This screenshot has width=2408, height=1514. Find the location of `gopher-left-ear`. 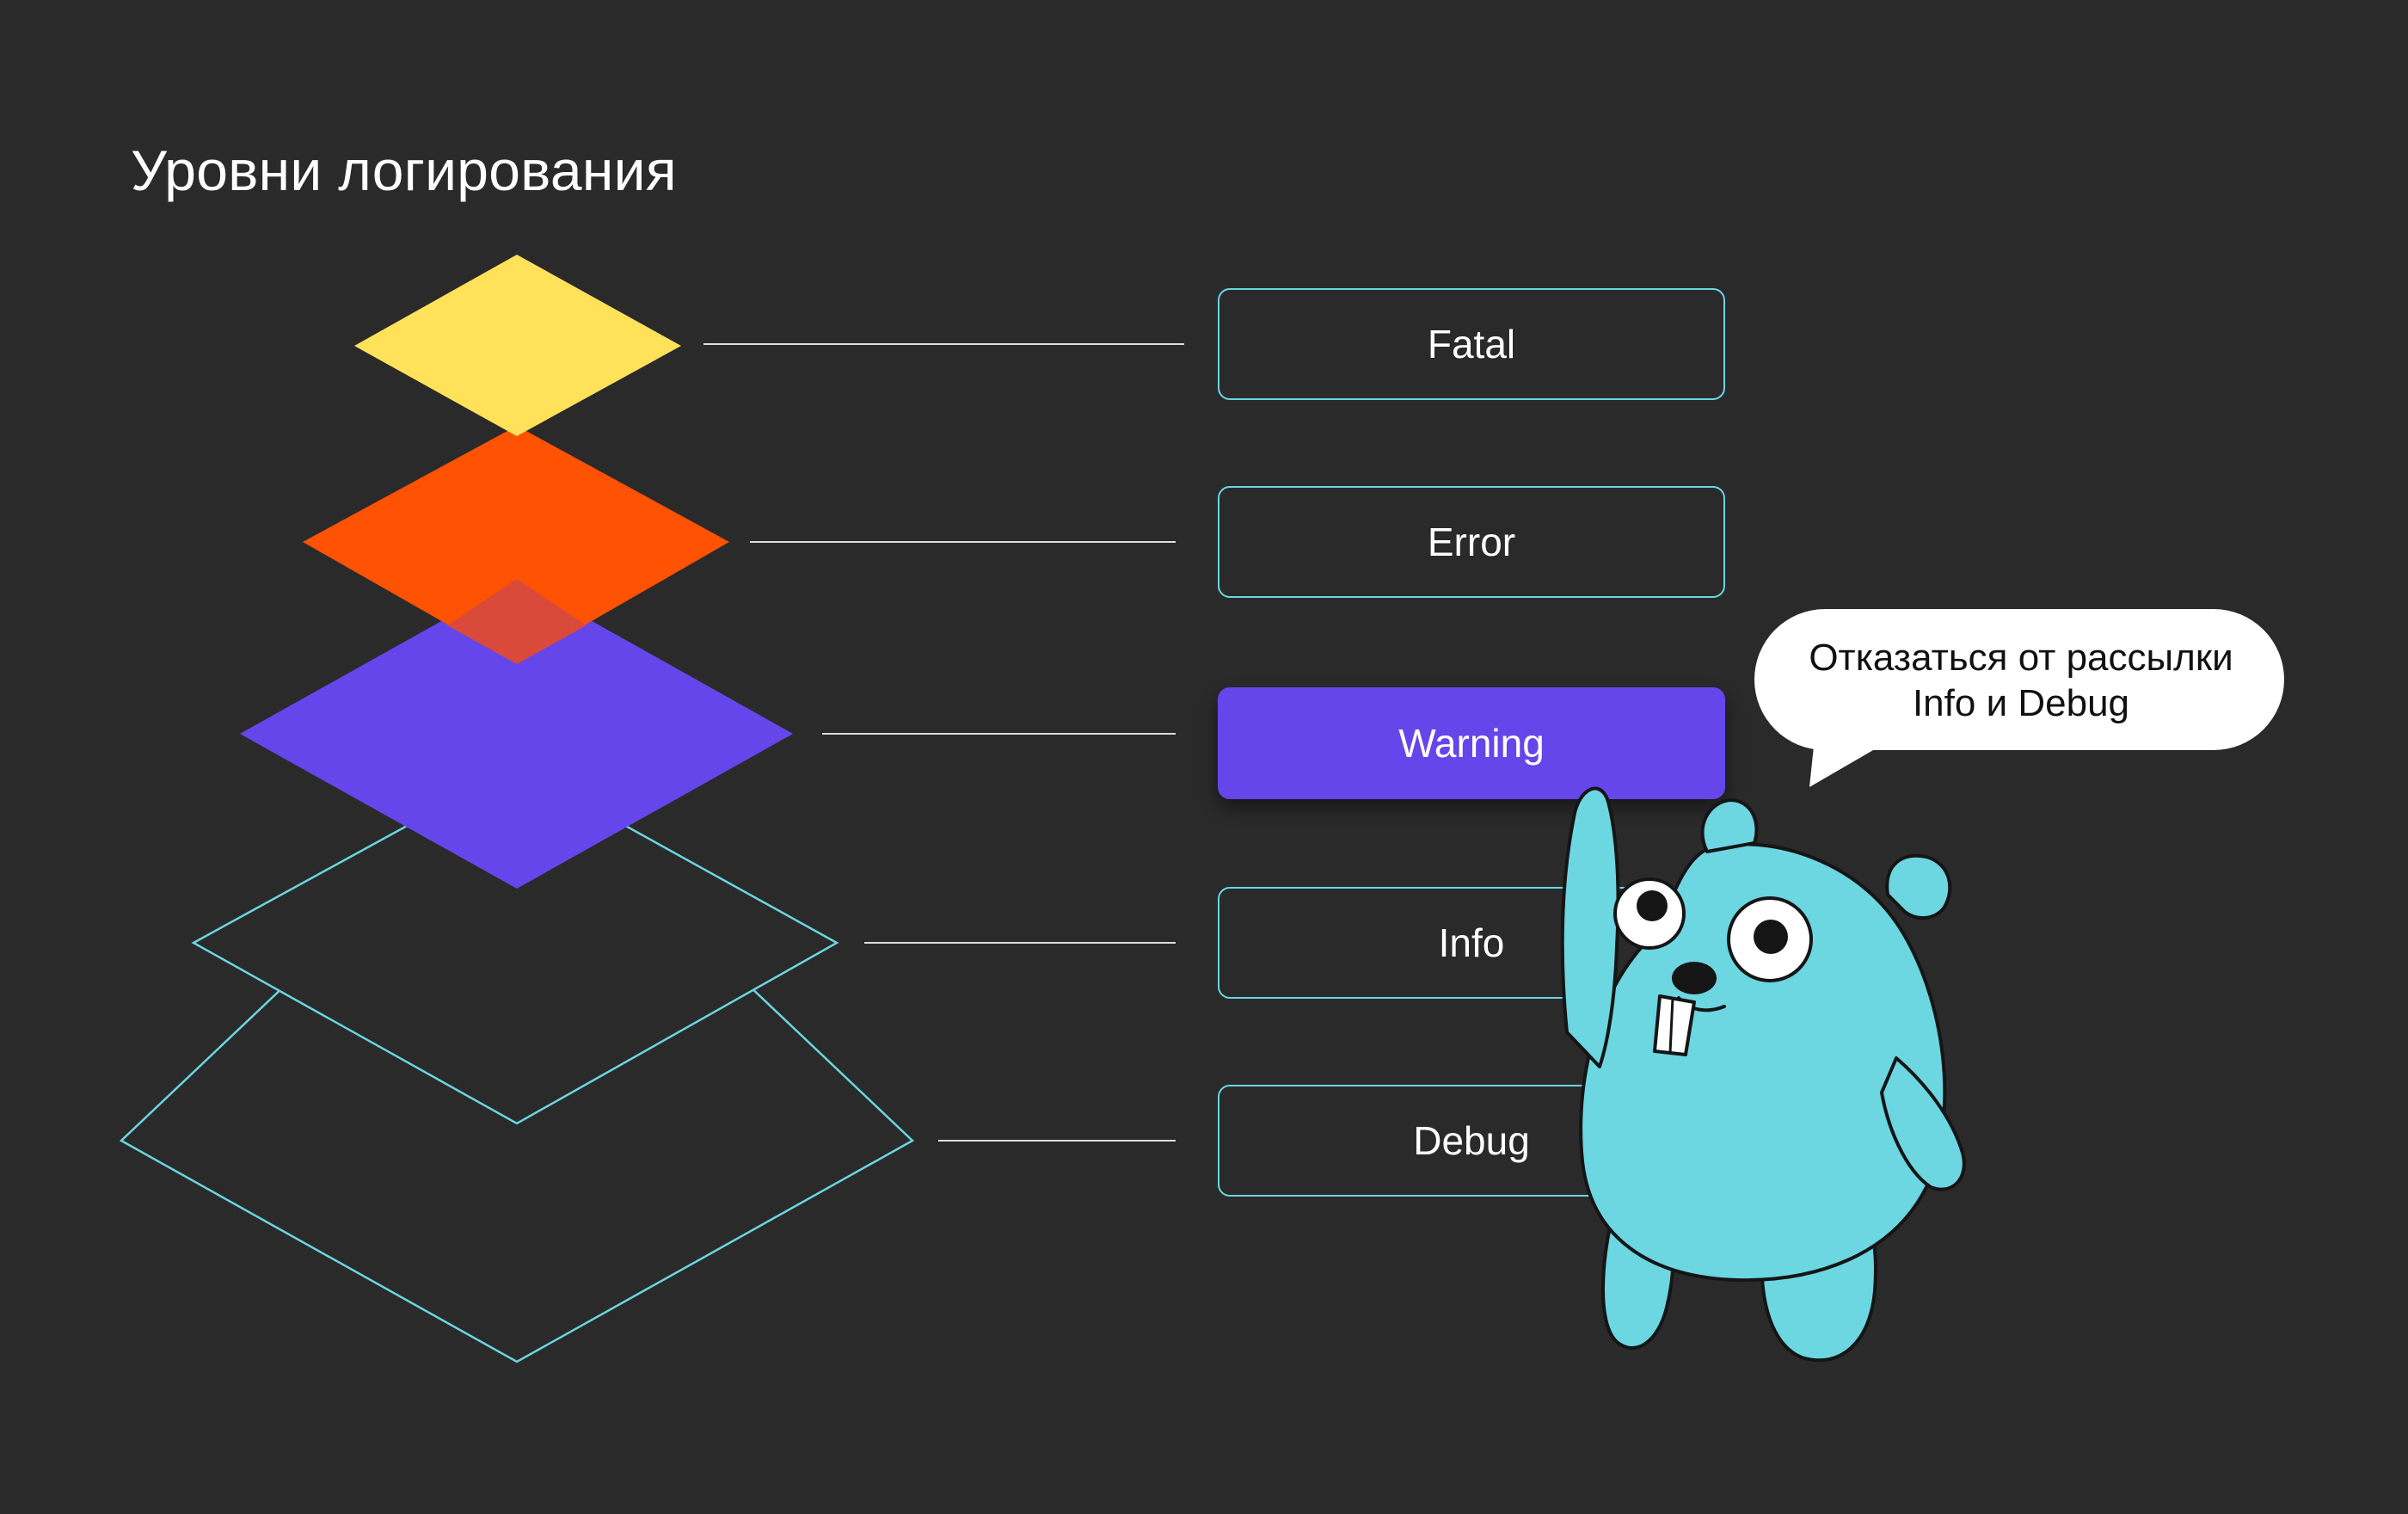

gopher-left-ear is located at coordinates (1730, 825).